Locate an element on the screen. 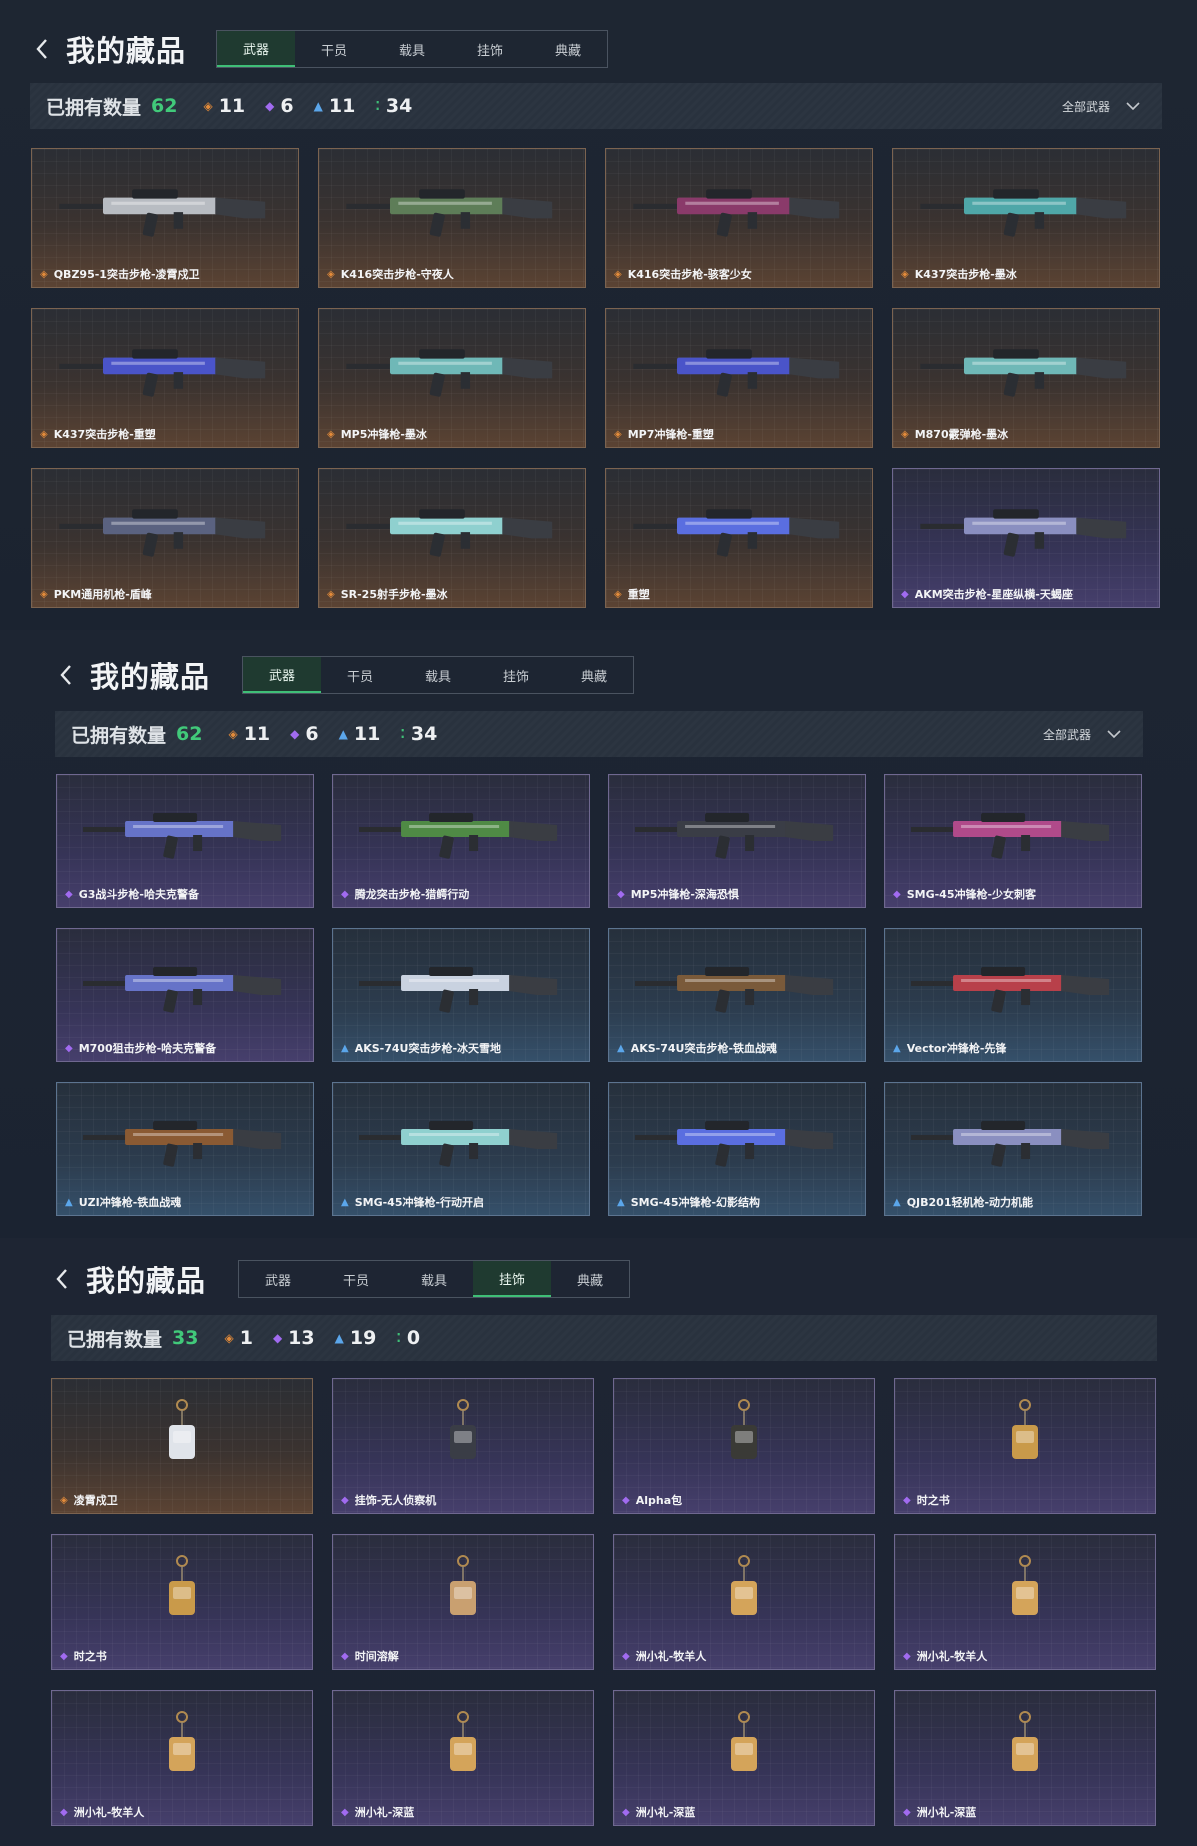  weapon-card: ◈ PKM通用机枪-盾峰 is located at coordinates (165, 538).